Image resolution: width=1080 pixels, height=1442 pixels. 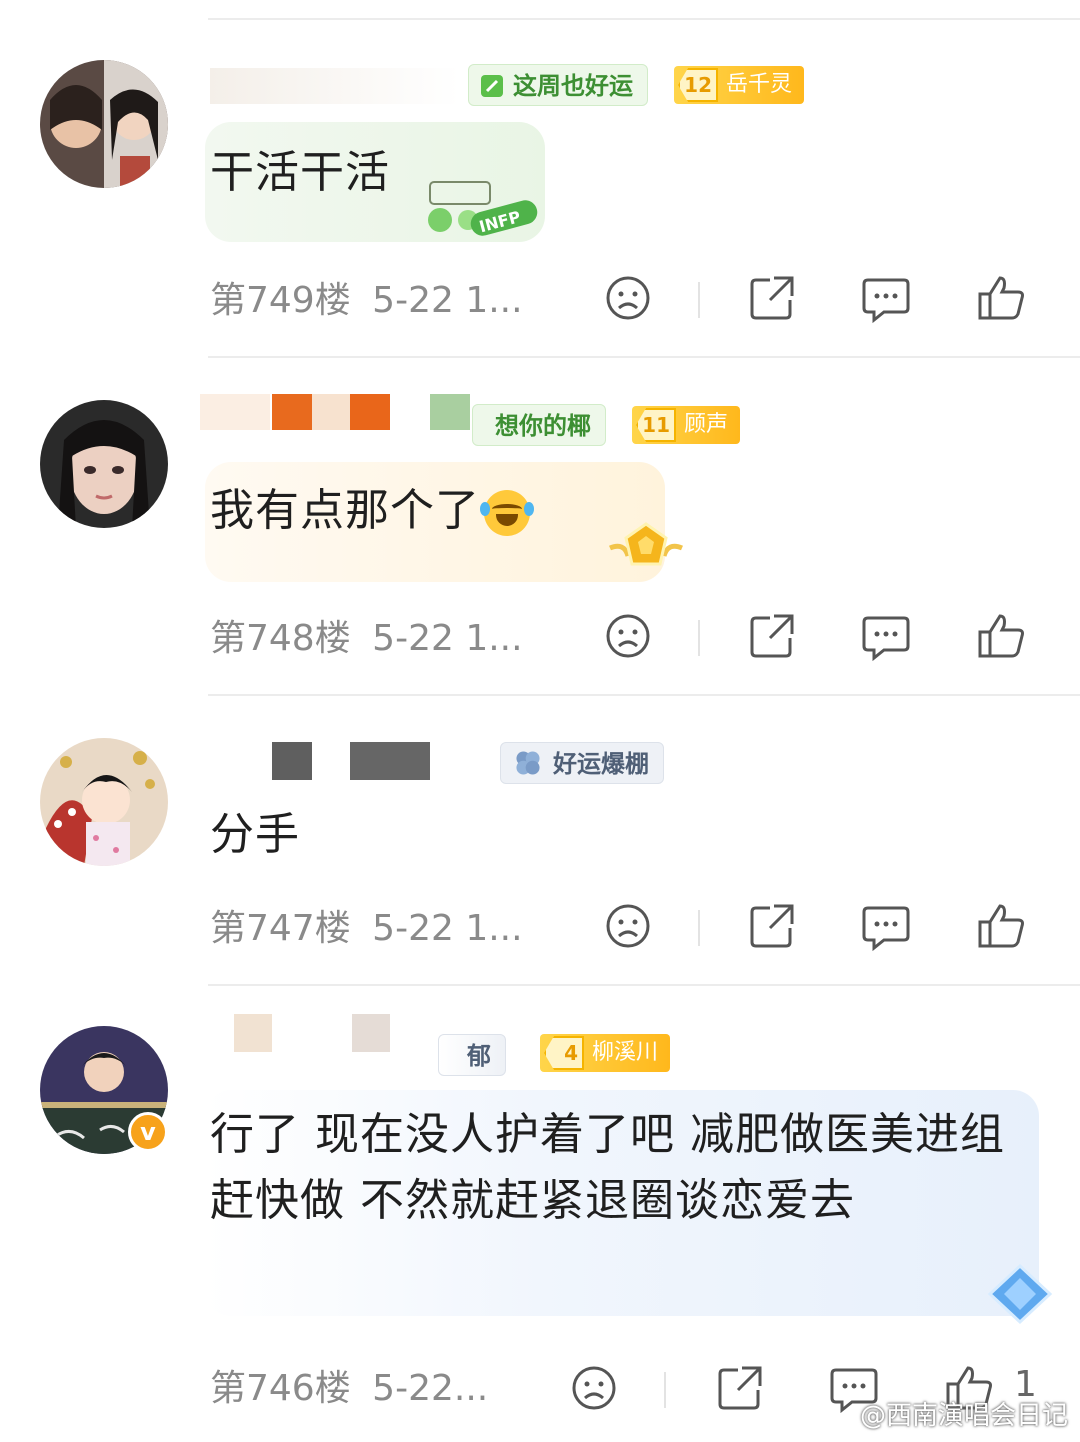 I want to click on username-row: 想你的椰 11 顾声, so click(x=500, y=419).